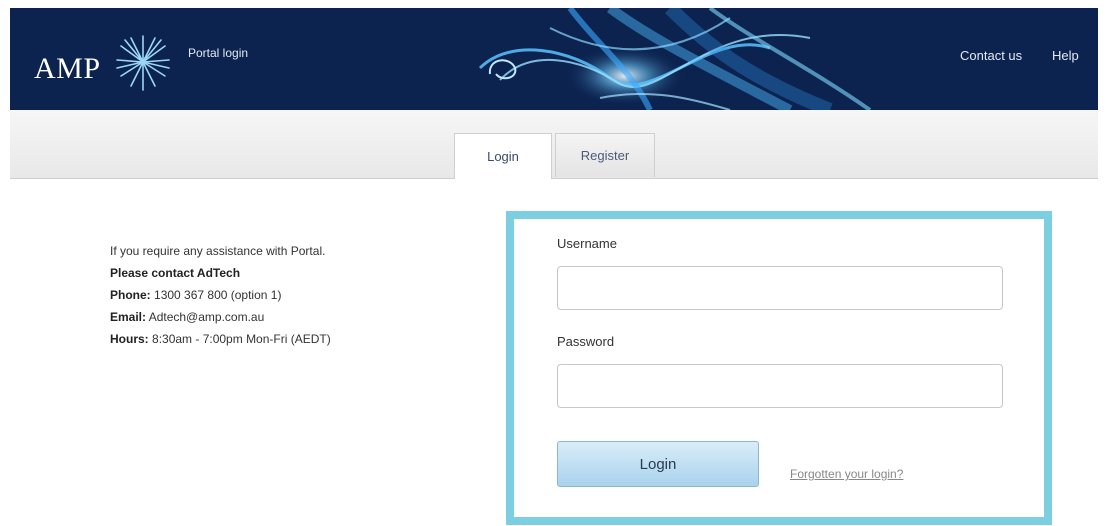 The image size is (1108, 526). I want to click on email-line: Email: Adtech@amp.com.au, so click(220, 317).